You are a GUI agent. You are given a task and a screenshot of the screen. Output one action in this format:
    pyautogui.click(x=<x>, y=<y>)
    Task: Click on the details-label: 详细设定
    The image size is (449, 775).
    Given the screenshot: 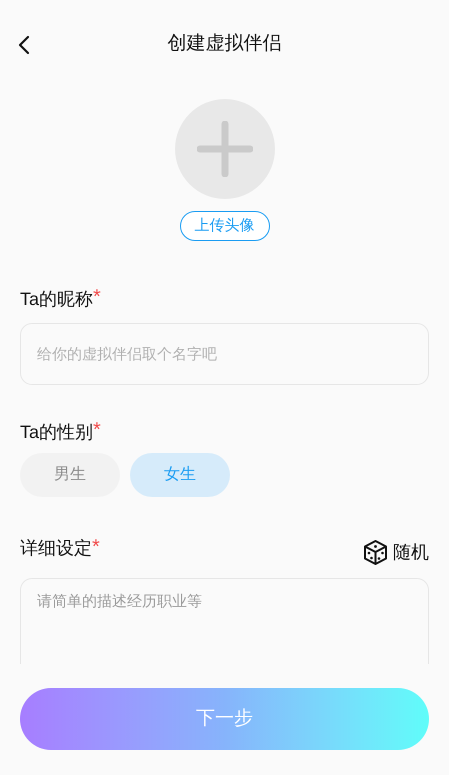 What is the action you would take?
    pyautogui.click(x=56, y=548)
    